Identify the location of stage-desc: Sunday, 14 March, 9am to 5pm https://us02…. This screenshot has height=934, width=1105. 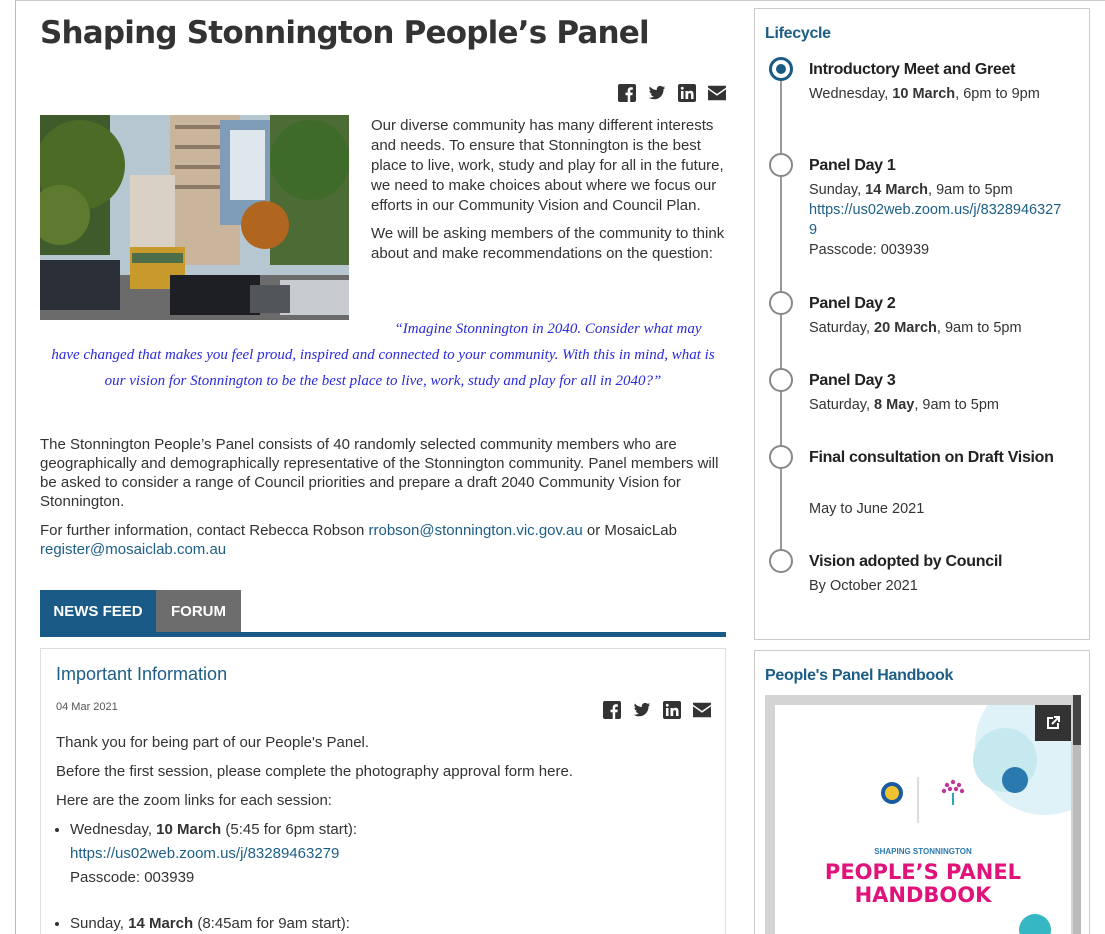
(939, 220).